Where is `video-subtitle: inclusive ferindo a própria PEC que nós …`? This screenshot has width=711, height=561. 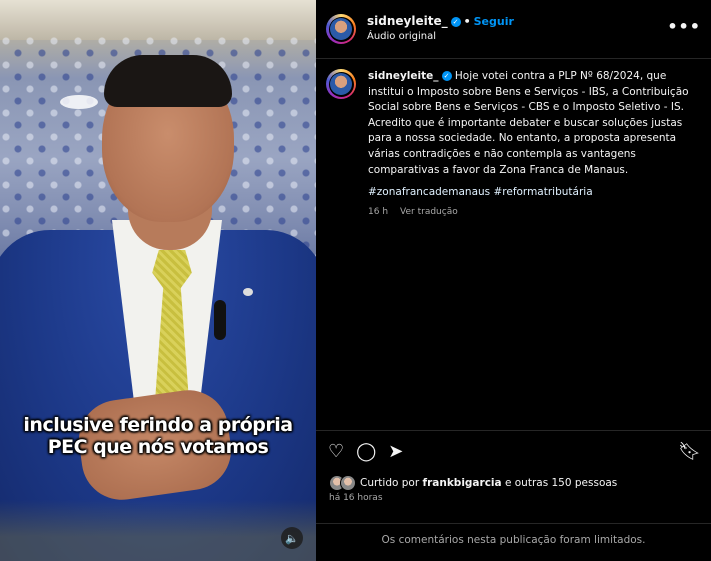 video-subtitle: inclusive ferindo a própria PEC que nós … is located at coordinates (158, 436).